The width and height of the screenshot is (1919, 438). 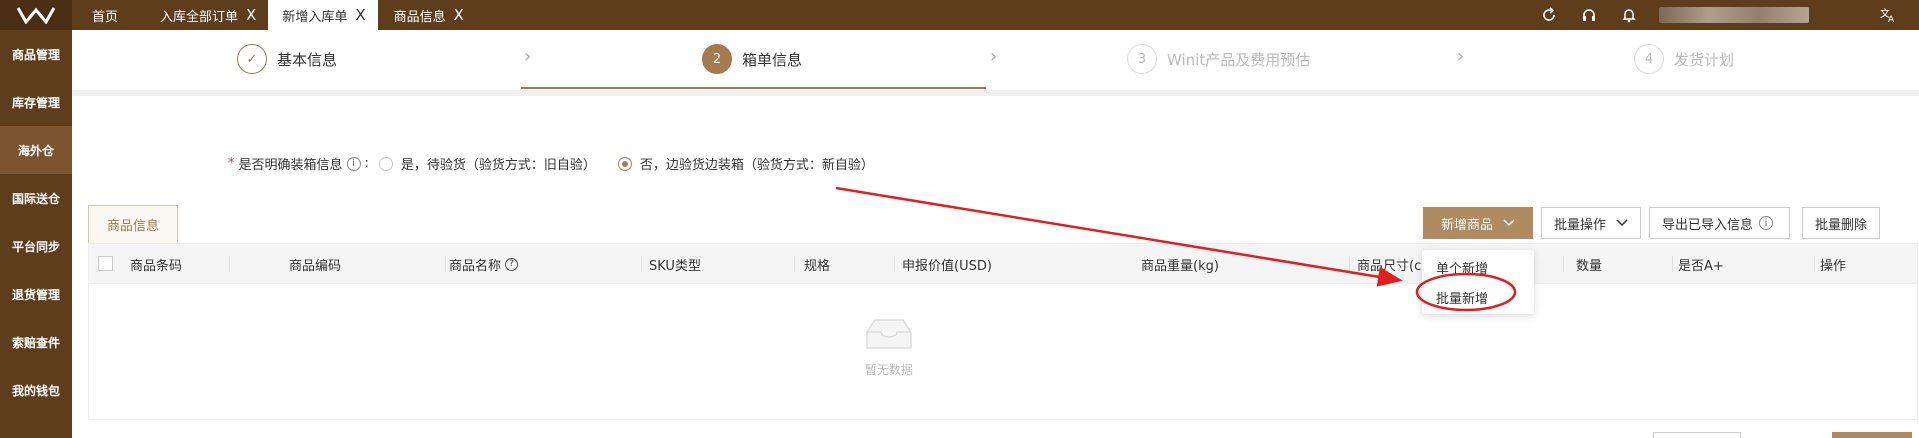 I want to click on sidebar-item-inventory-management: 库存管理, so click(x=36, y=102).